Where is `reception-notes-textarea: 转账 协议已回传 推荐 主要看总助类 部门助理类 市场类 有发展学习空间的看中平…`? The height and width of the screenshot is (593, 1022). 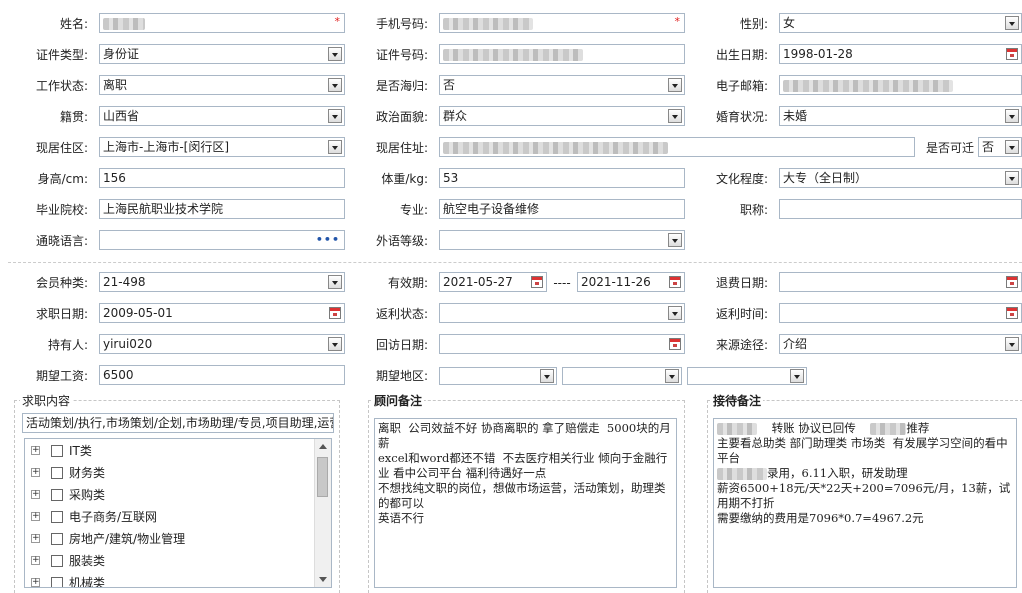
reception-notes-textarea: 转账 协议已回传 推荐 主要看总助类 部门助理类 市场类 有发展学习空间的看中平… is located at coordinates (865, 503).